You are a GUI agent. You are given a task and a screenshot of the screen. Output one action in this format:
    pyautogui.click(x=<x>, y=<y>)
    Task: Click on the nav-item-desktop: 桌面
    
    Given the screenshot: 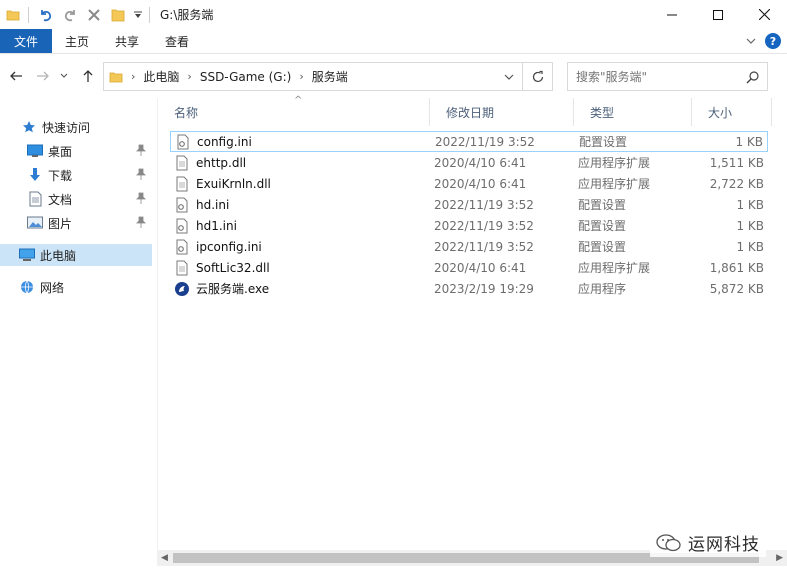 What is the action you would take?
    pyautogui.click(x=89, y=151)
    